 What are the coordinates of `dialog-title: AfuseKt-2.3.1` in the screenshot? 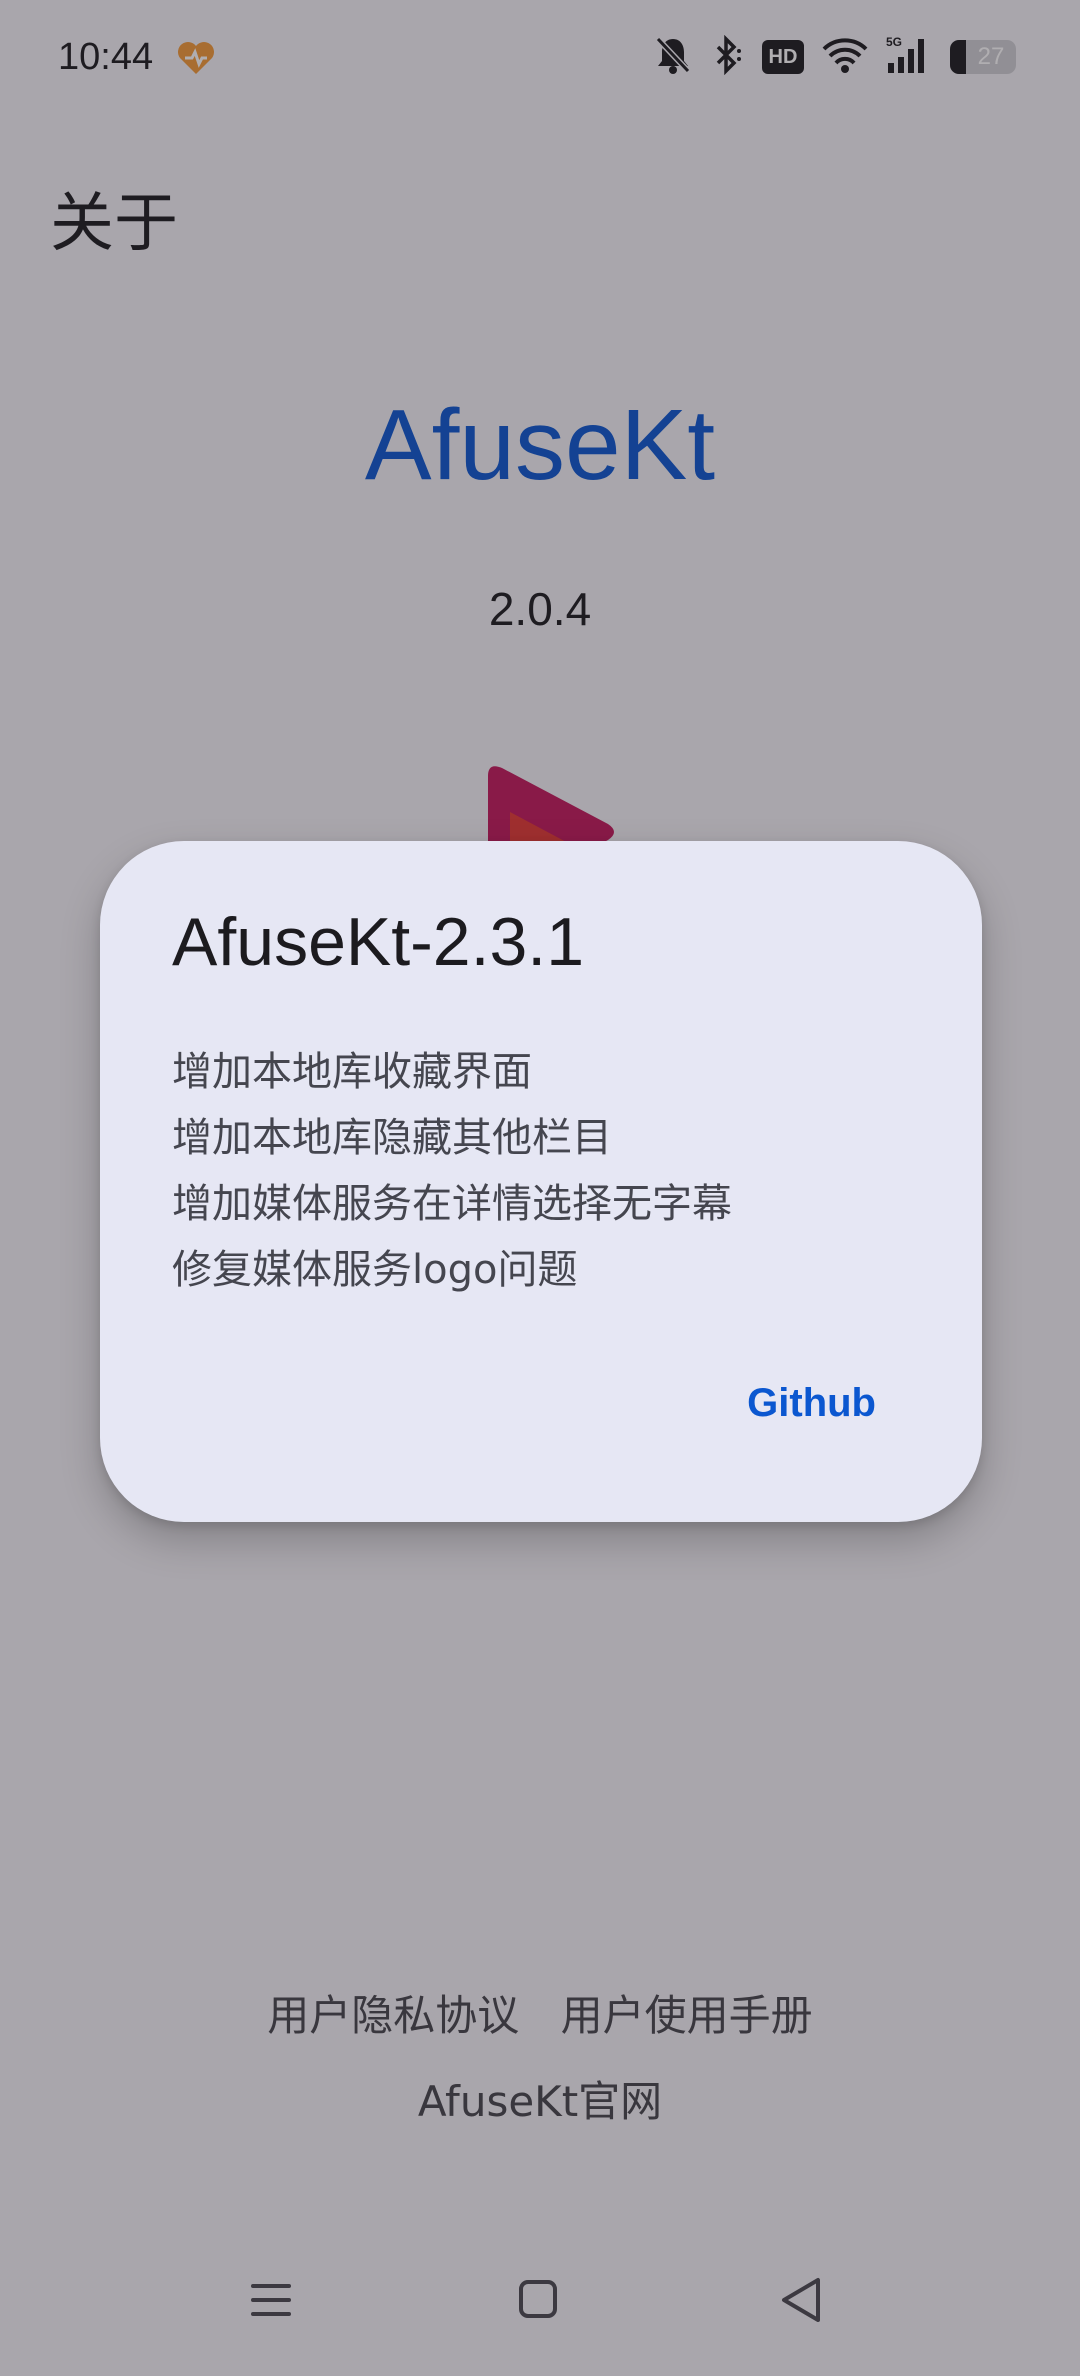 It's located at (378, 942).